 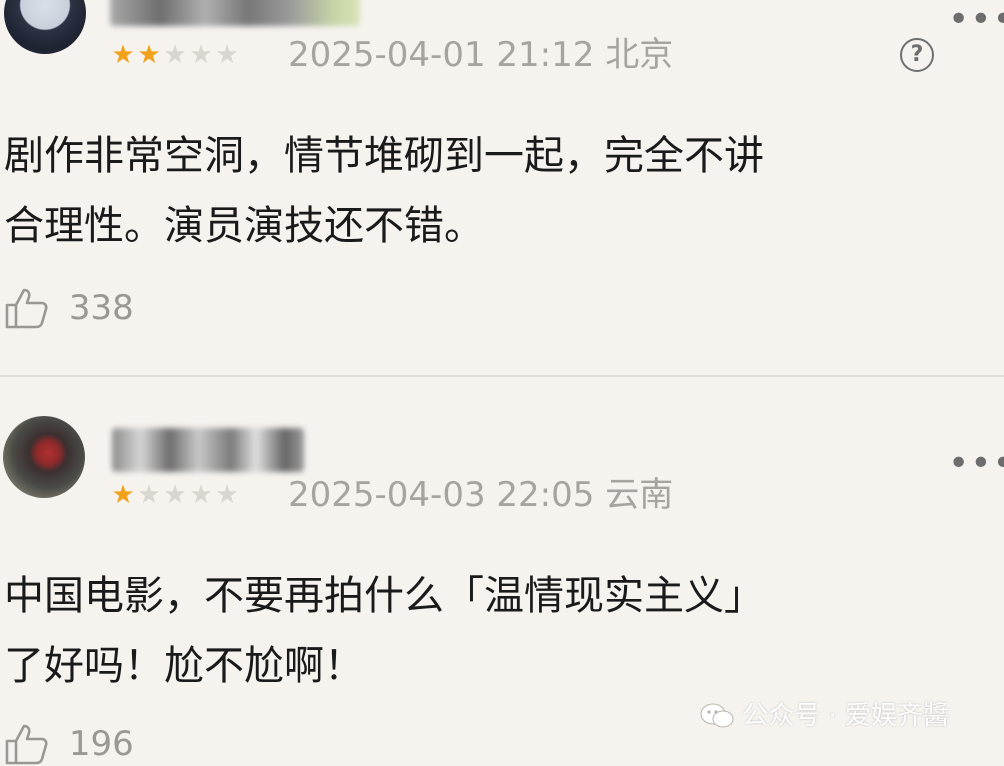 What do you see at coordinates (244, 226) in the screenshot?
I see `comment-text-line-2: 合理性。演员演技还不错。` at bounding box center [244, 226].